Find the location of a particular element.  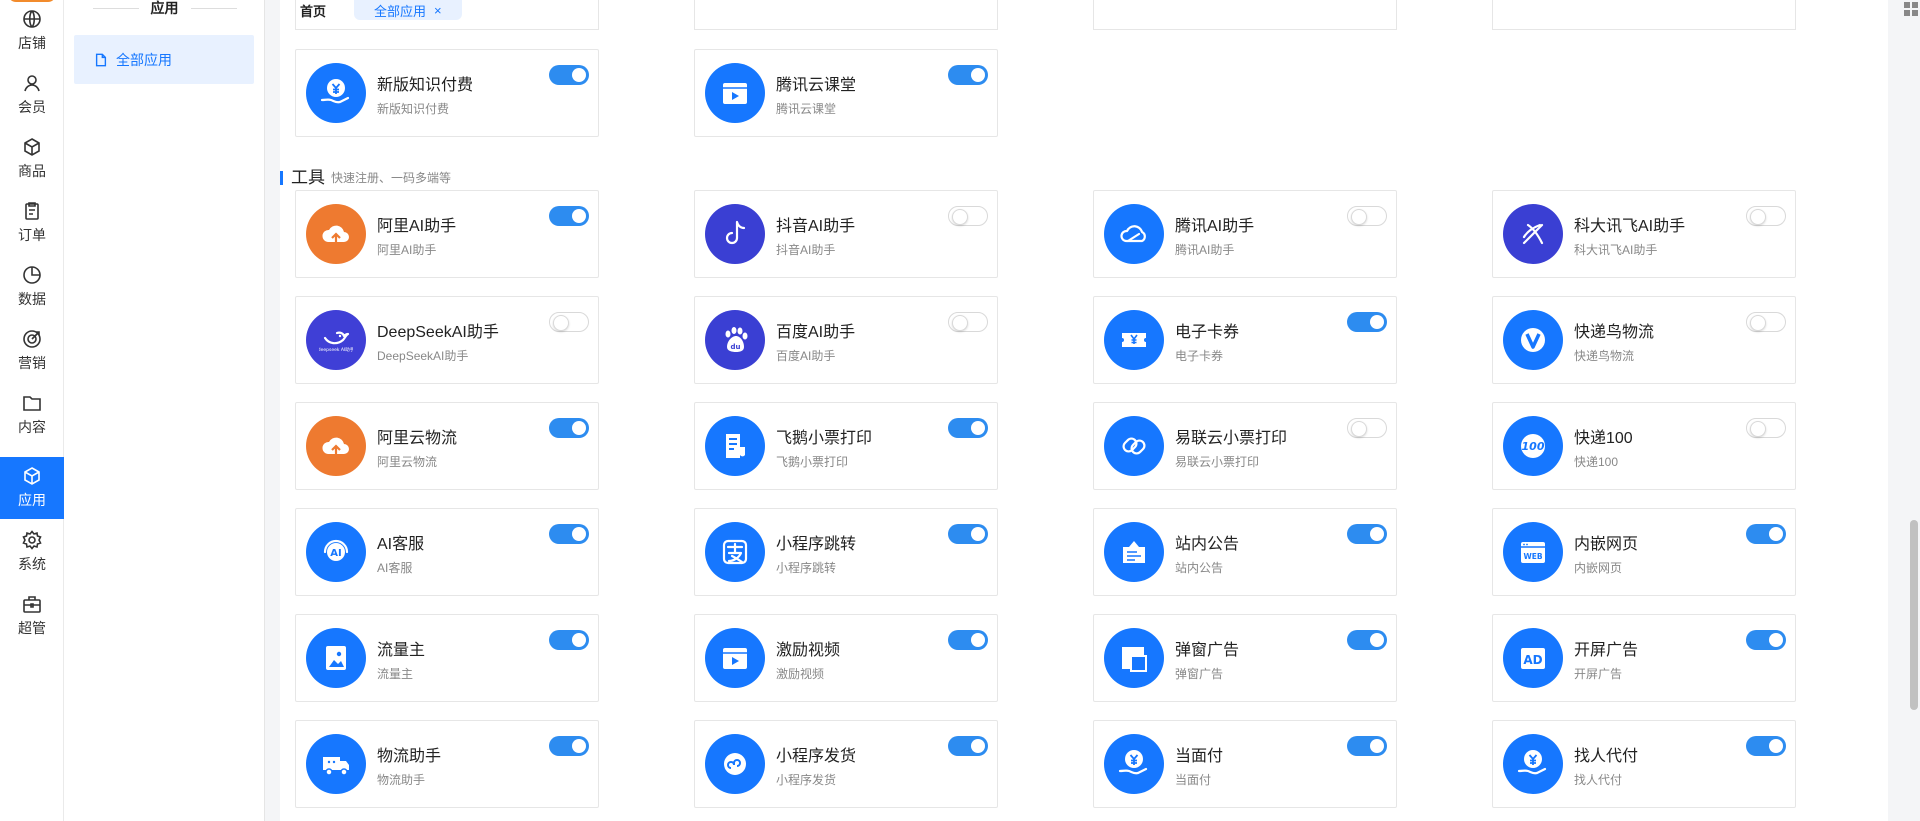

app-name: 电子卡券 is located at coordinates (1207, 332).